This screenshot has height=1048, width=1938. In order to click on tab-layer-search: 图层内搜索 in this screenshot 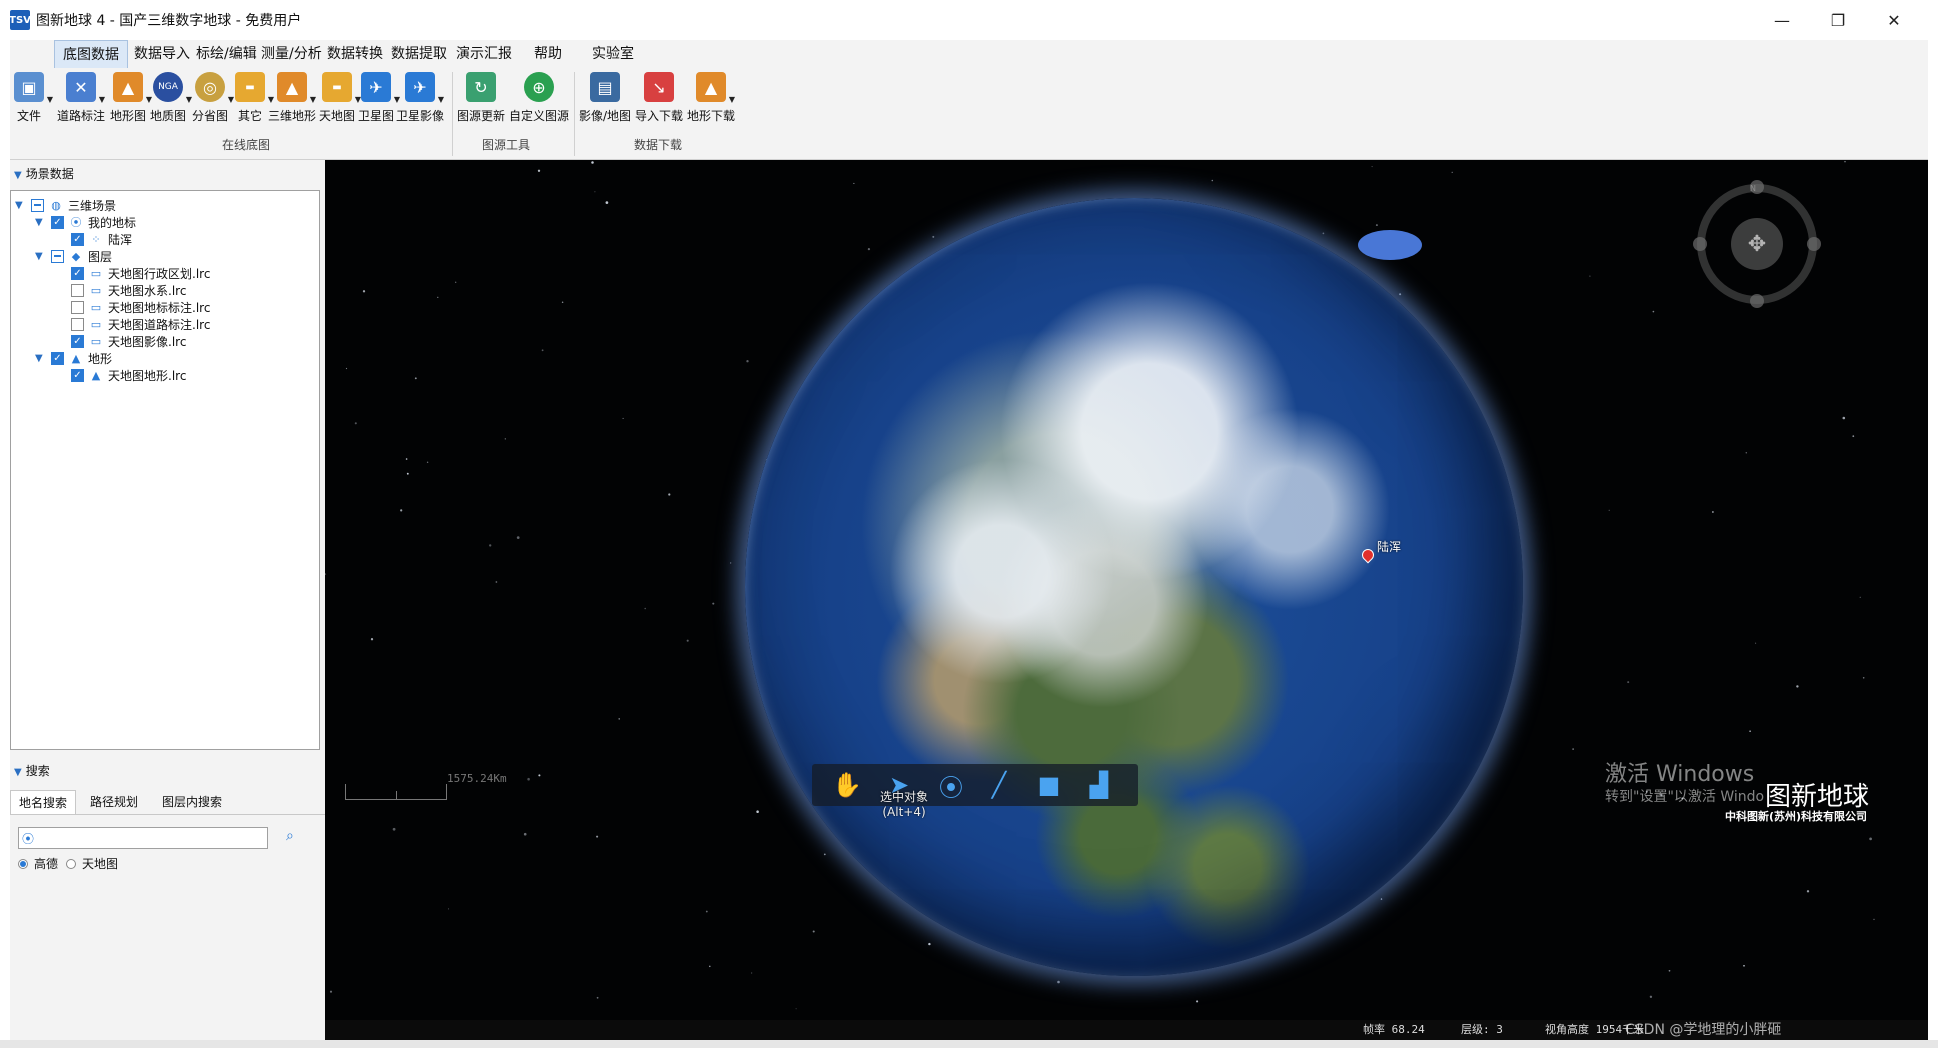, I will do `click(192, 802)`.